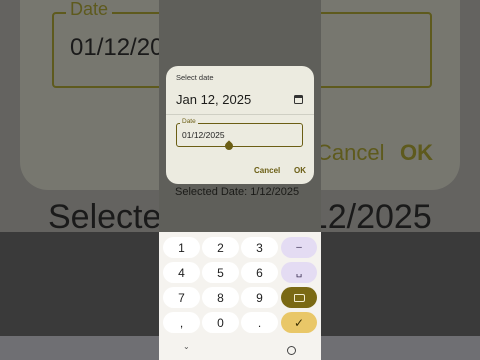 The width and height of the screenshot is (480, 360). Describe the element at coordinates (220, 272) in the screenshot. I see `key-5: 5` at that location.